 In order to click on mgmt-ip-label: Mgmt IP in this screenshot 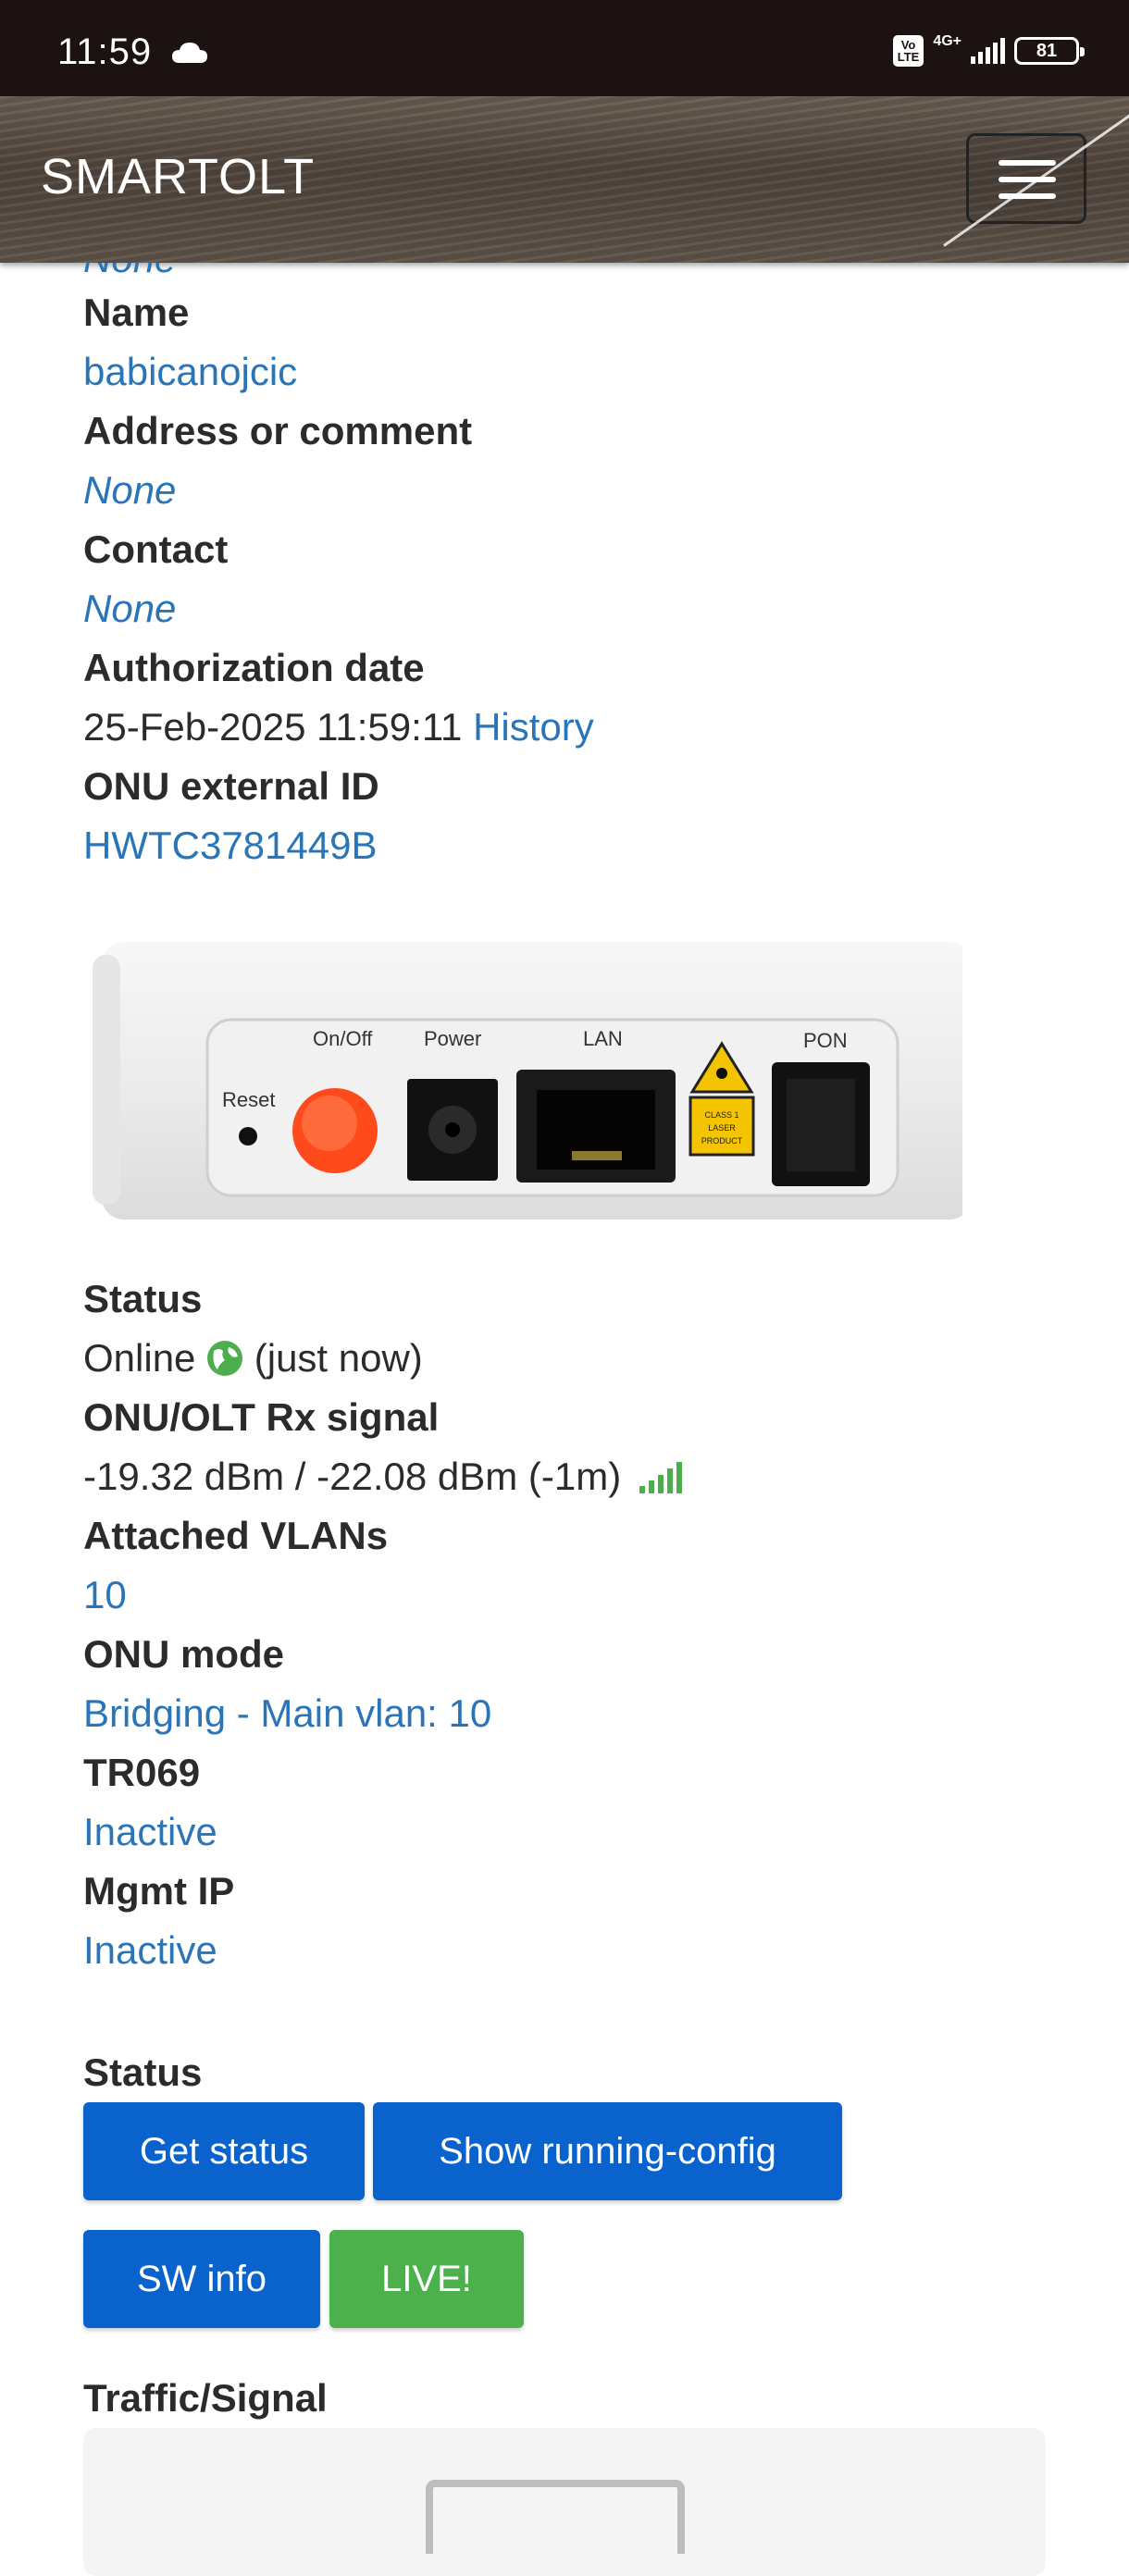, I will do `click(159, 1891)`.